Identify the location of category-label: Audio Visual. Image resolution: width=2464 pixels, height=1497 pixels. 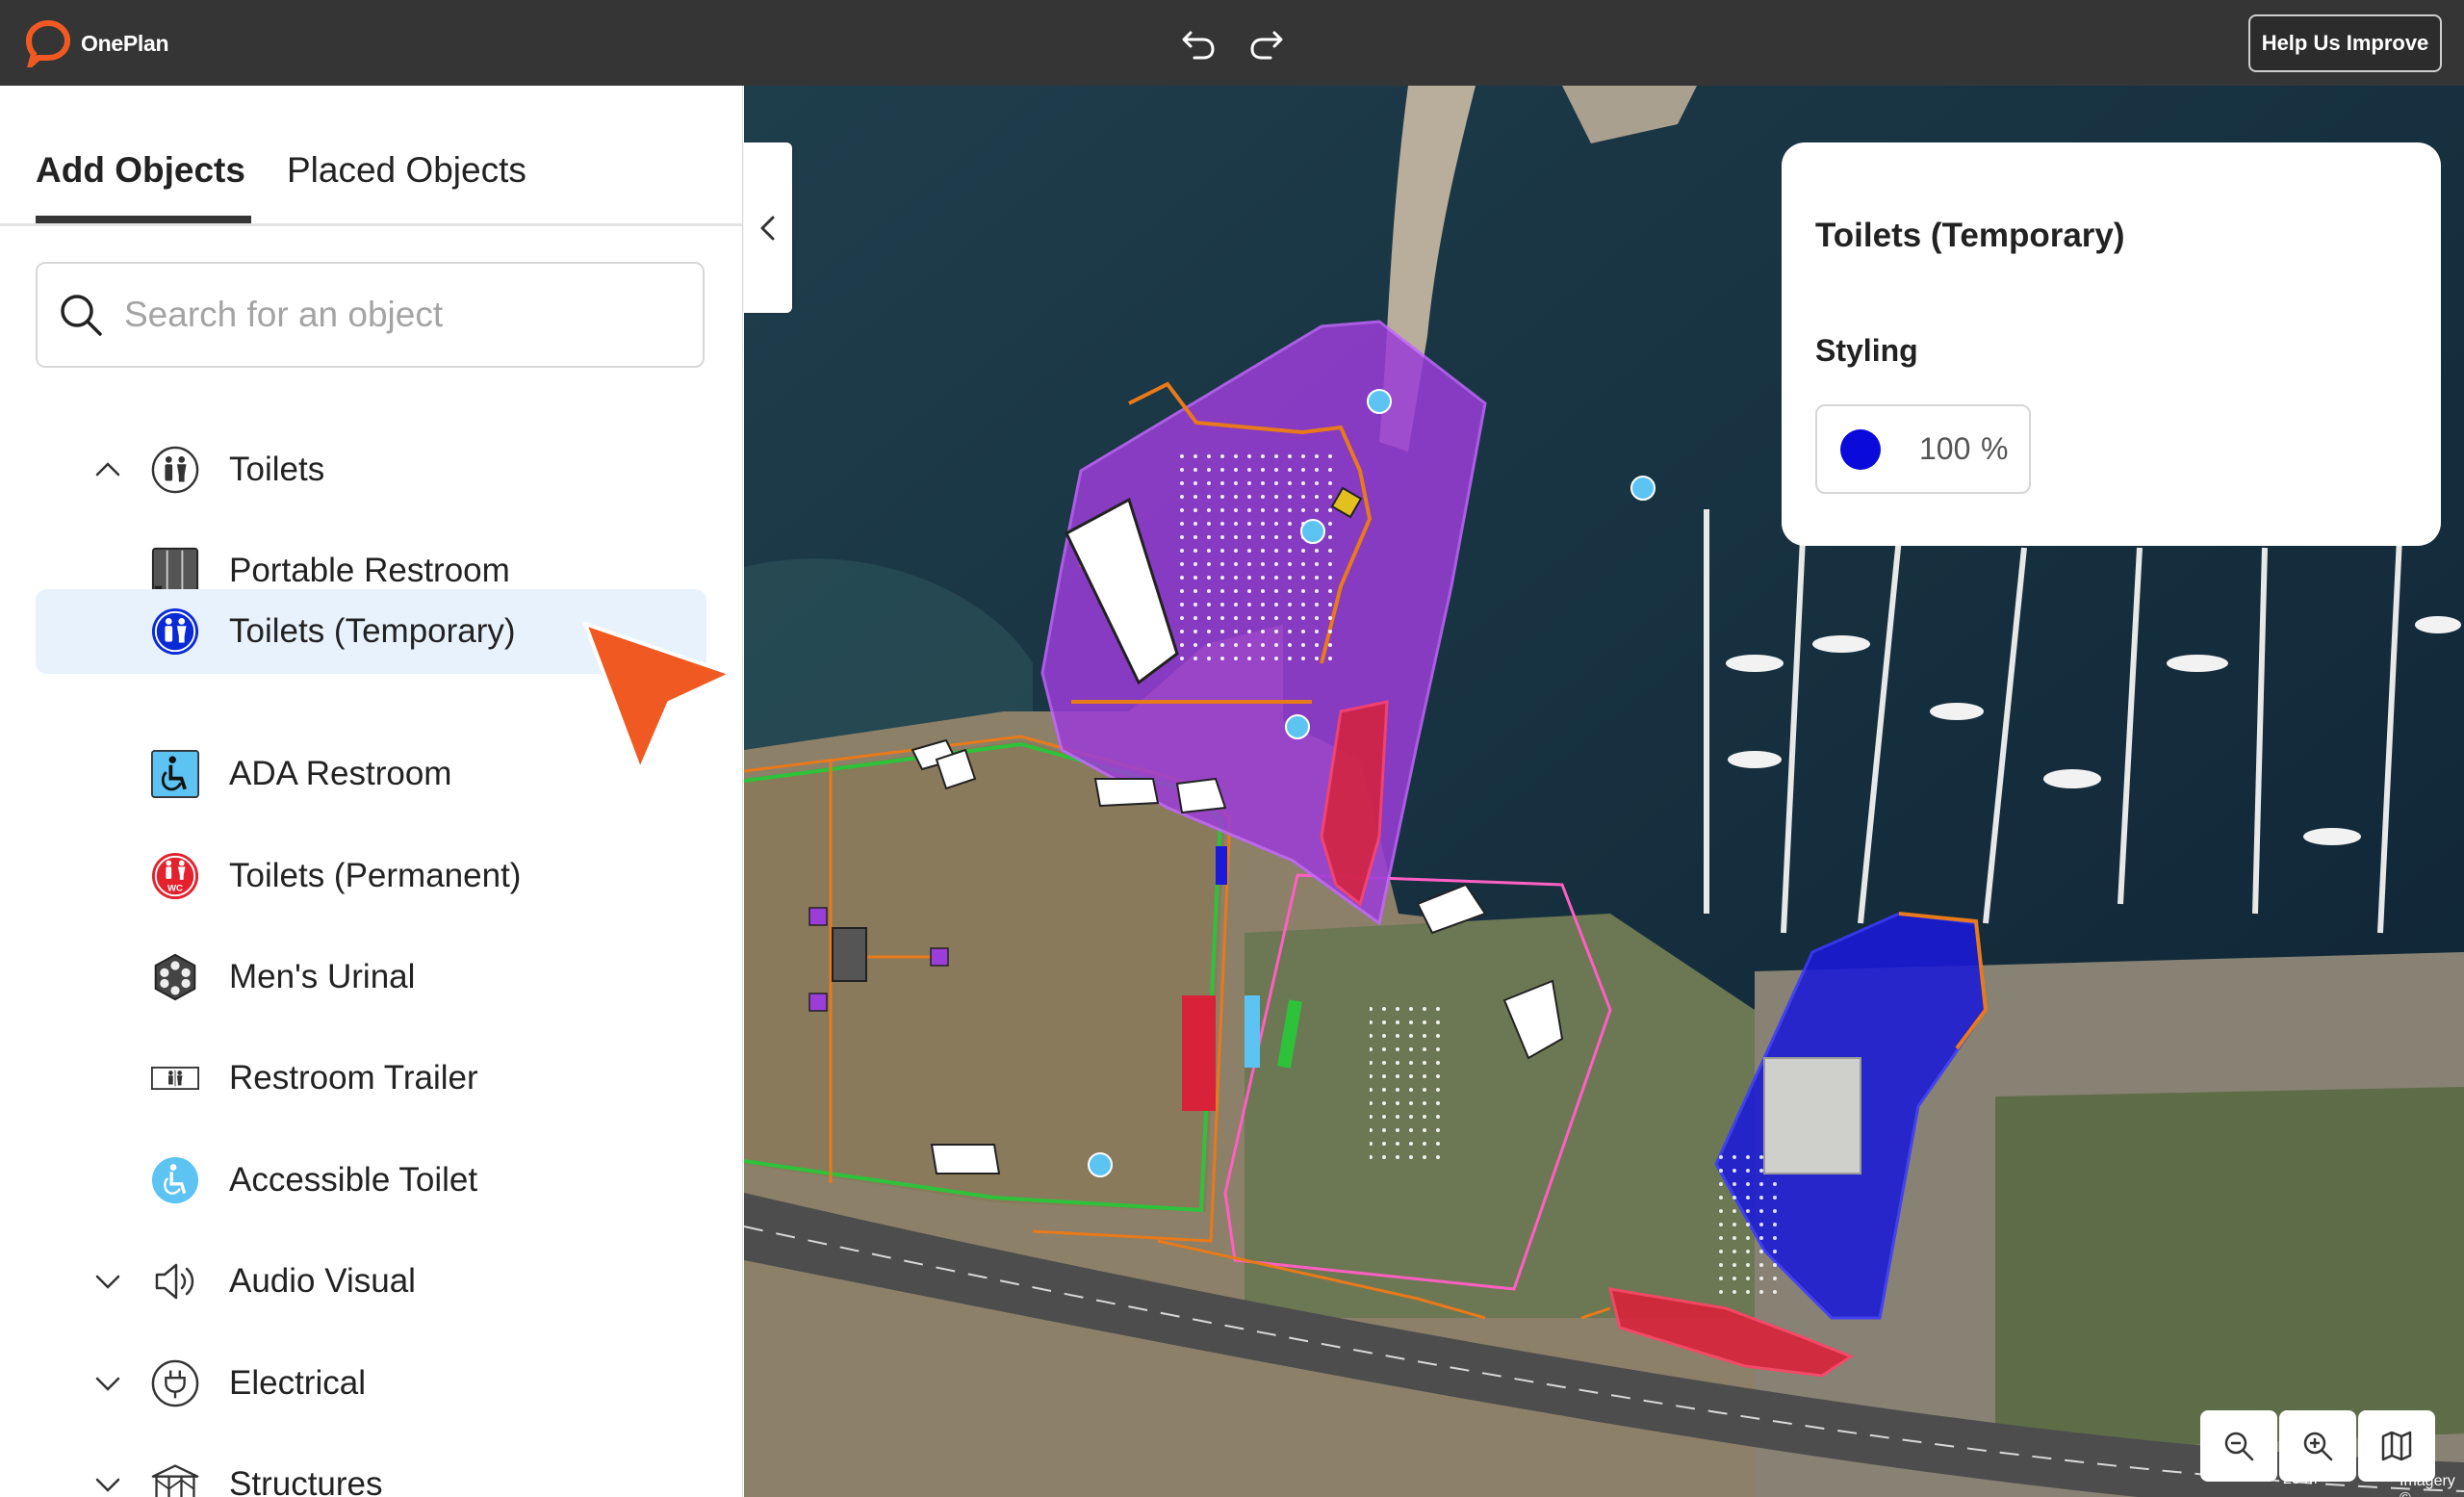
(322, 1281).